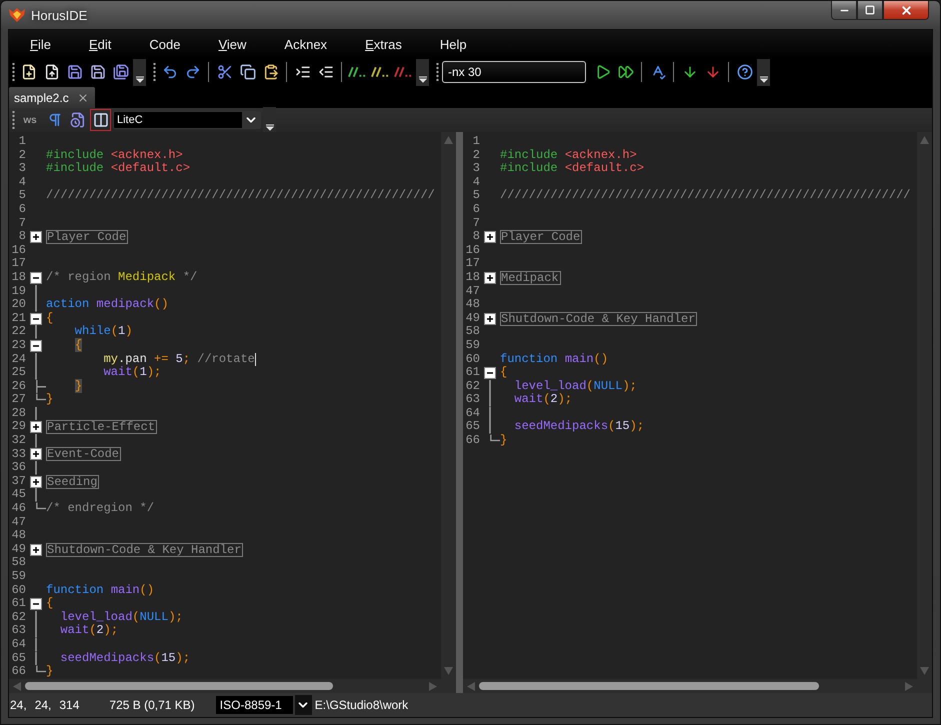  What do you see at coordinates (514, 72) in the screenshot?
I see `command-field: -nx 30` at bounding box center [514, 72].